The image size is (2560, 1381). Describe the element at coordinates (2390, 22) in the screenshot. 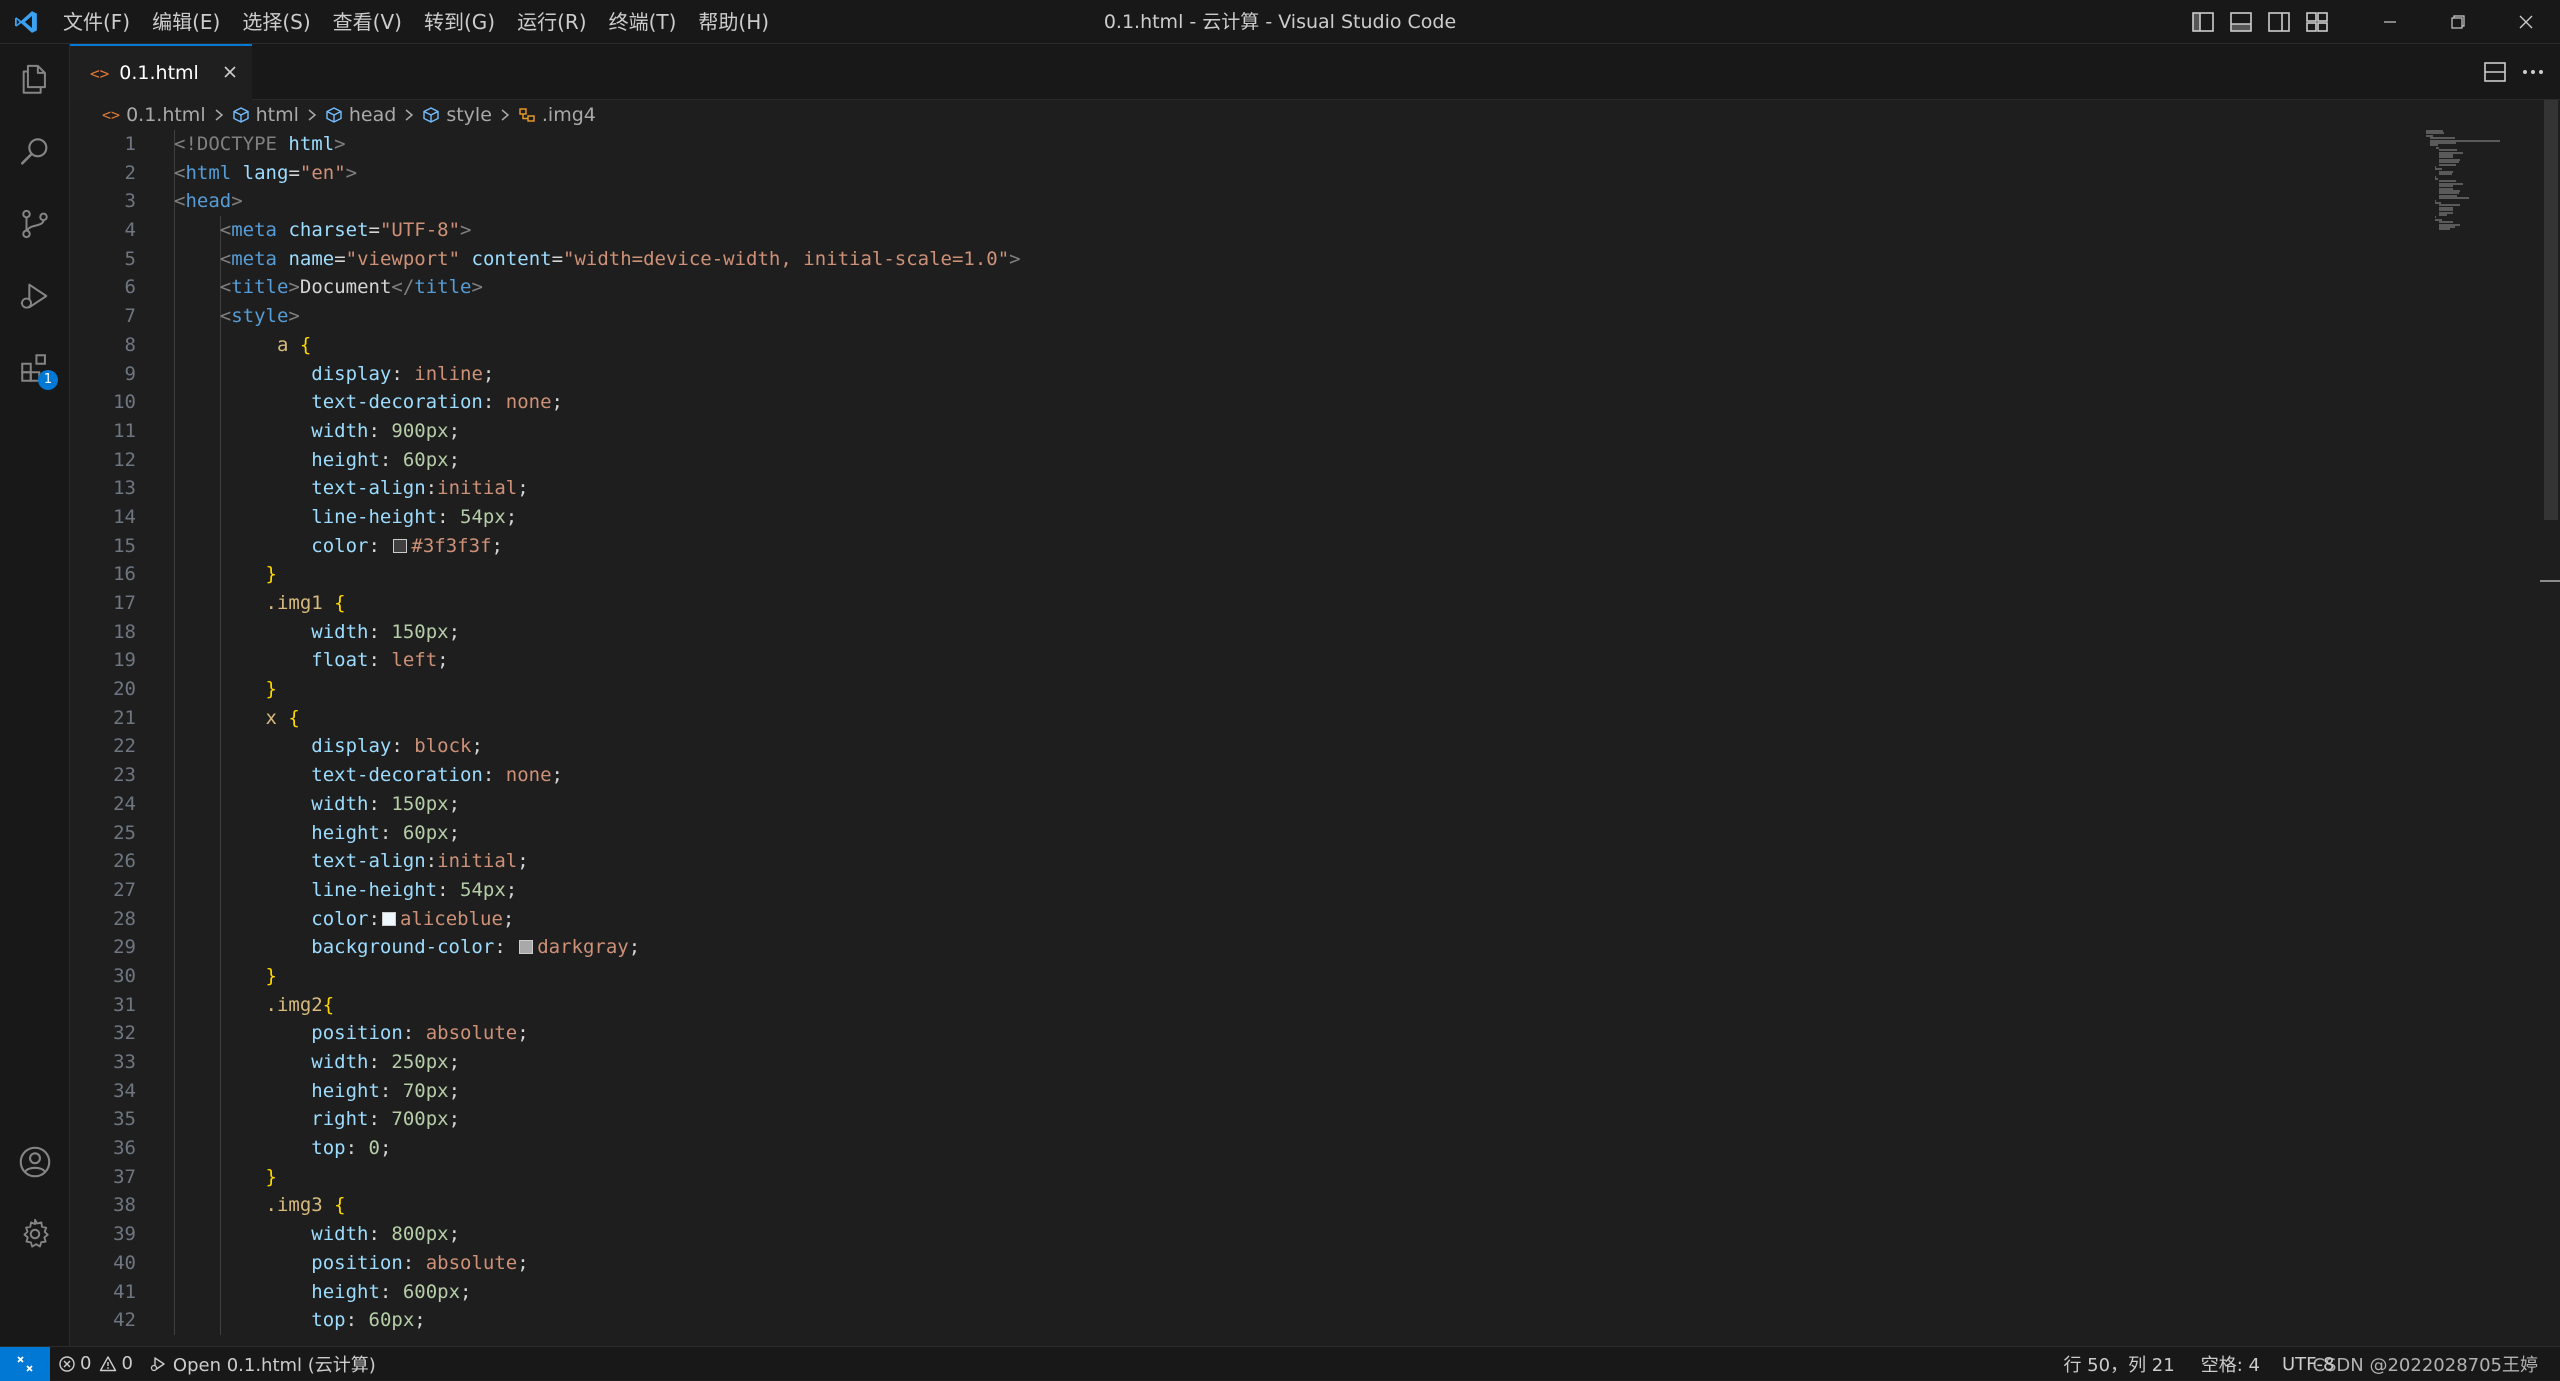

I see `minimize-icon` at that location.